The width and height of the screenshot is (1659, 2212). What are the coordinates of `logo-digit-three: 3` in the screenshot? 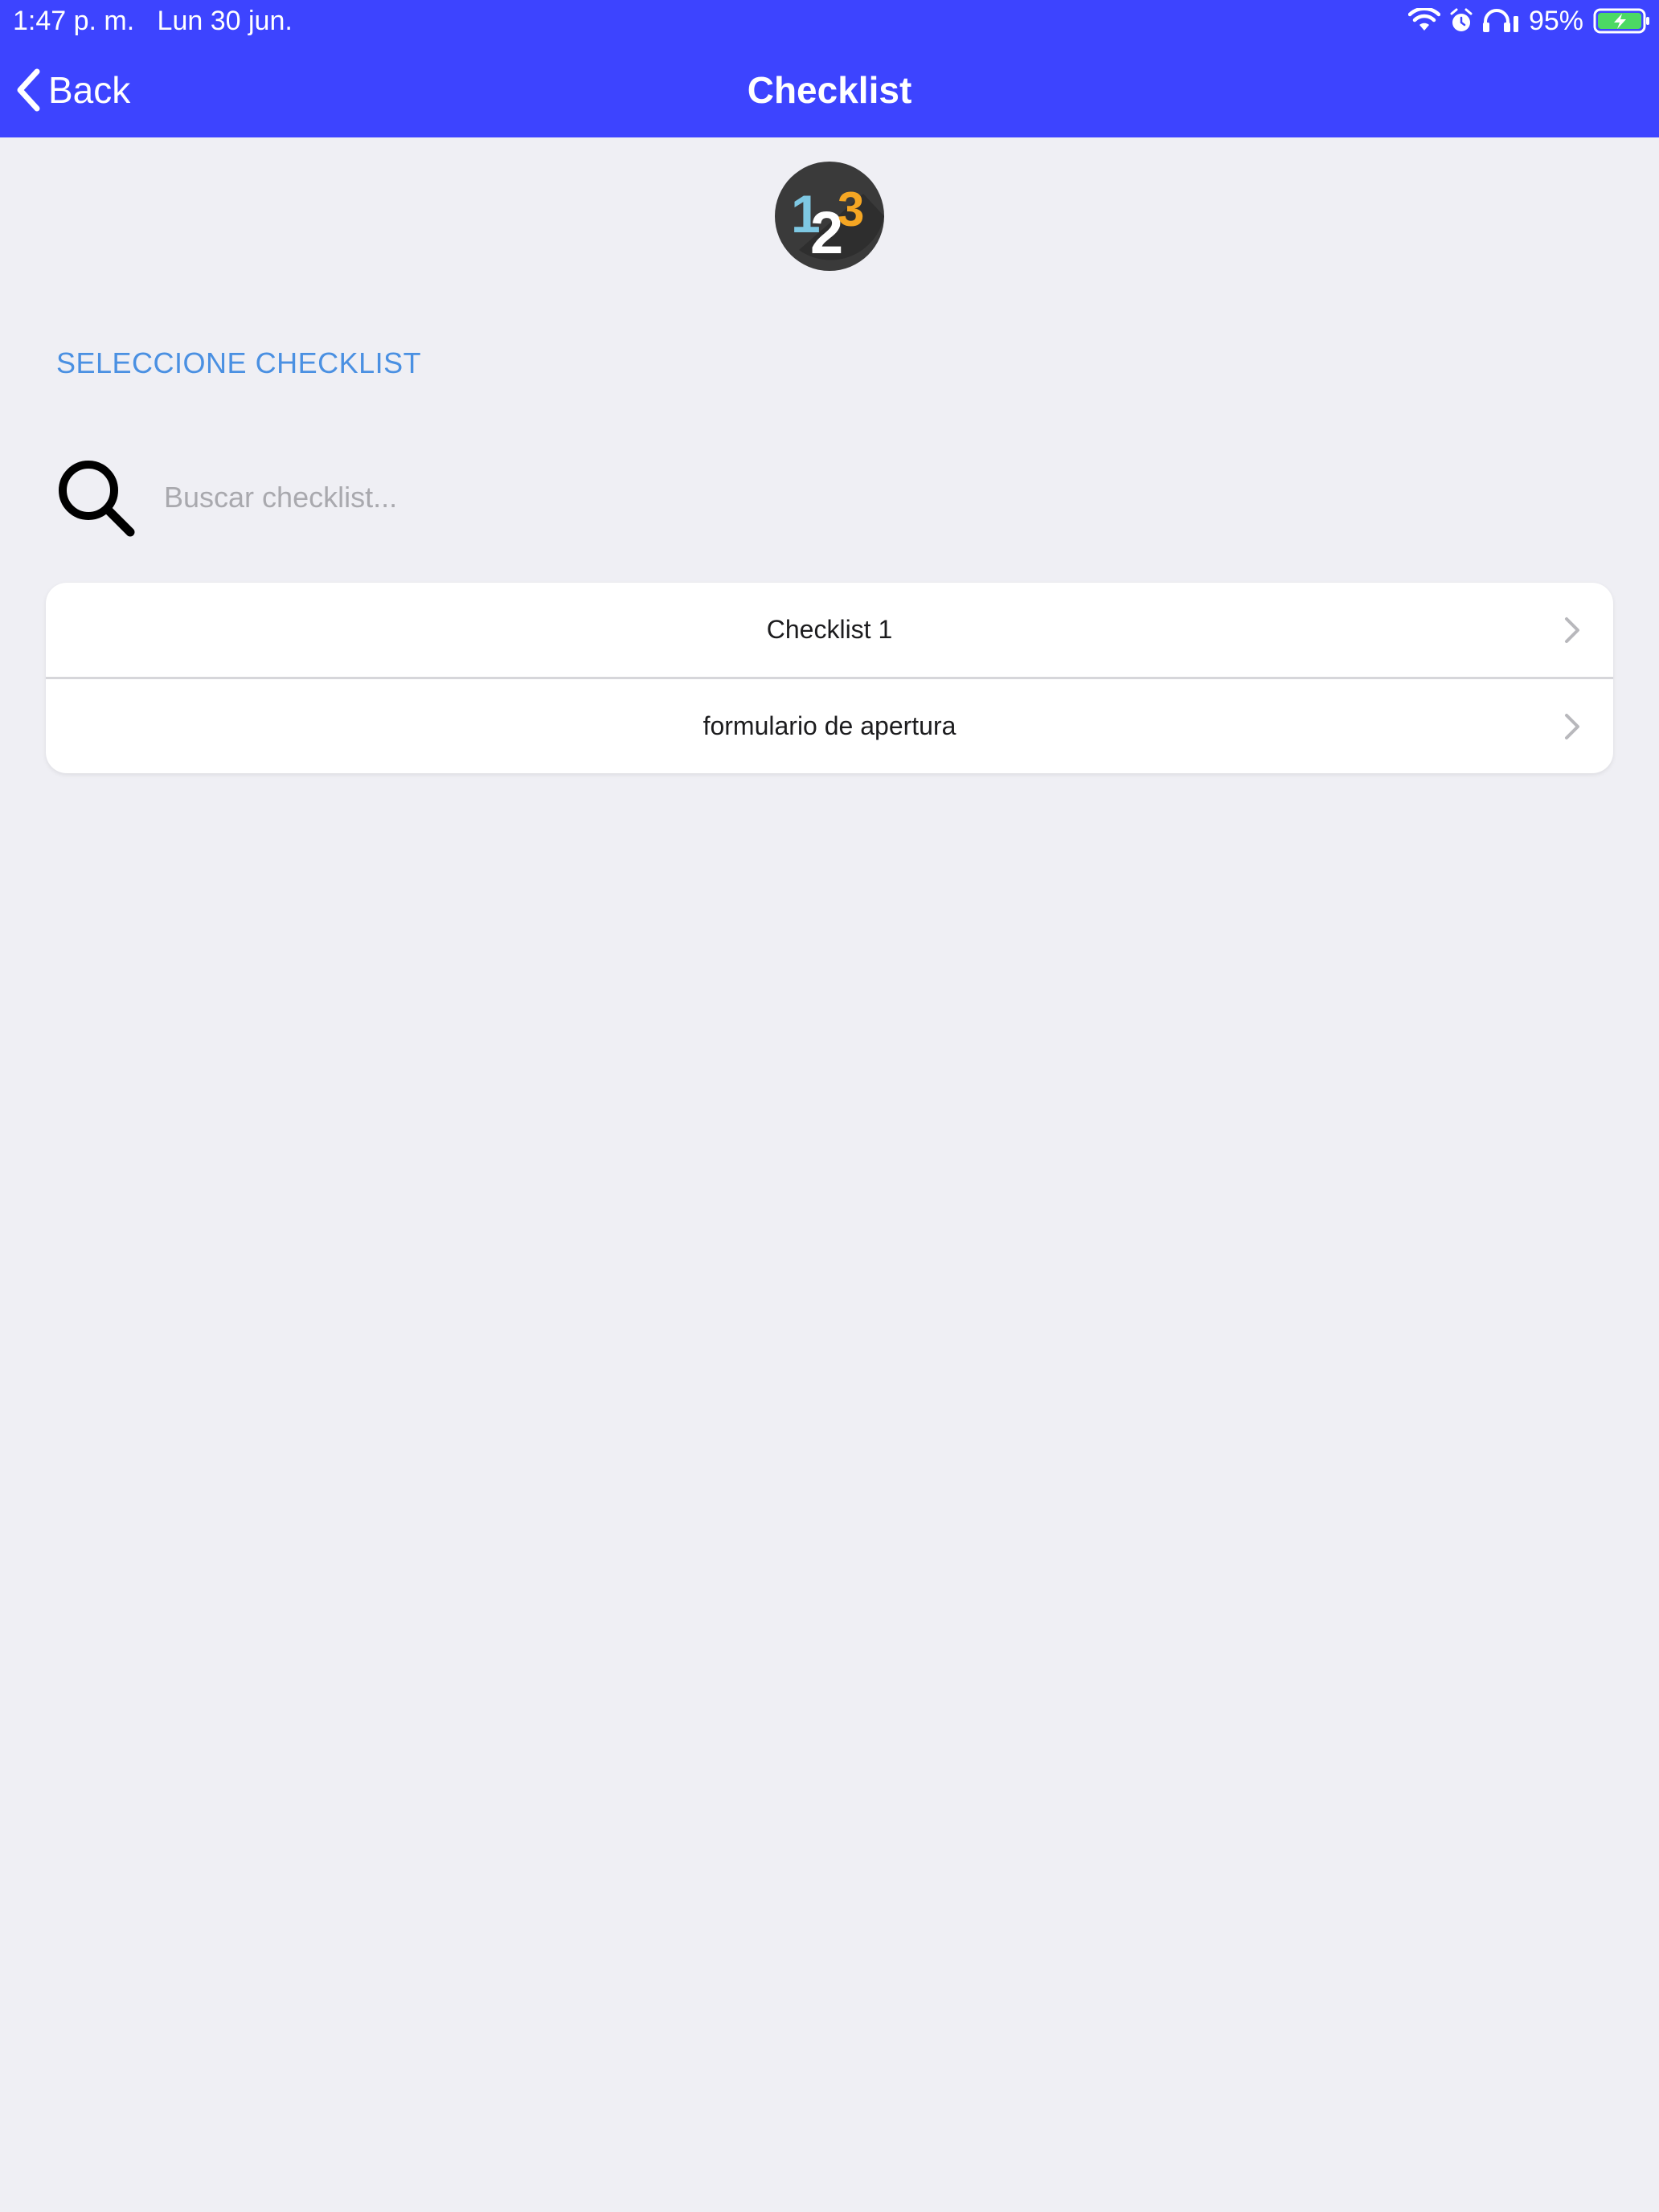 It's located at (851, 209).